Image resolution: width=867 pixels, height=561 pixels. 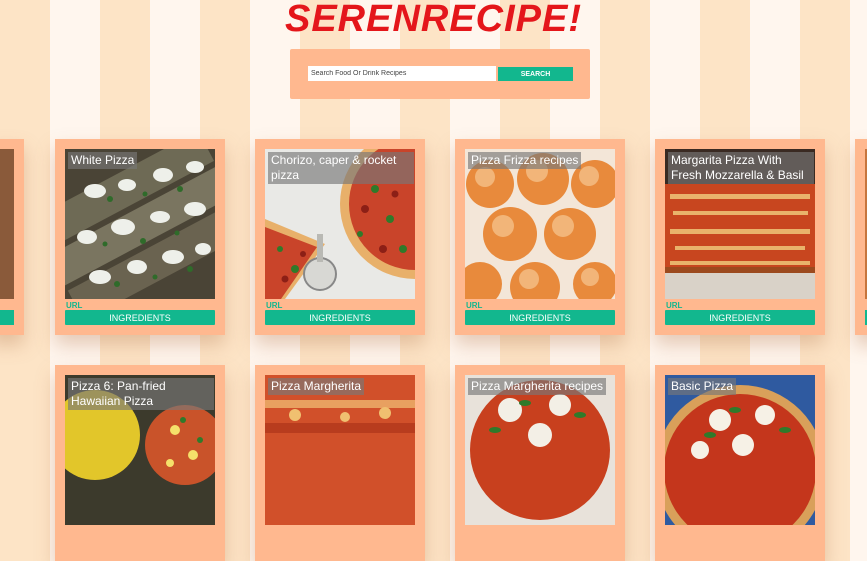 I want to click on recipe-card: Basic Pizza, so click(x=740, y=463).